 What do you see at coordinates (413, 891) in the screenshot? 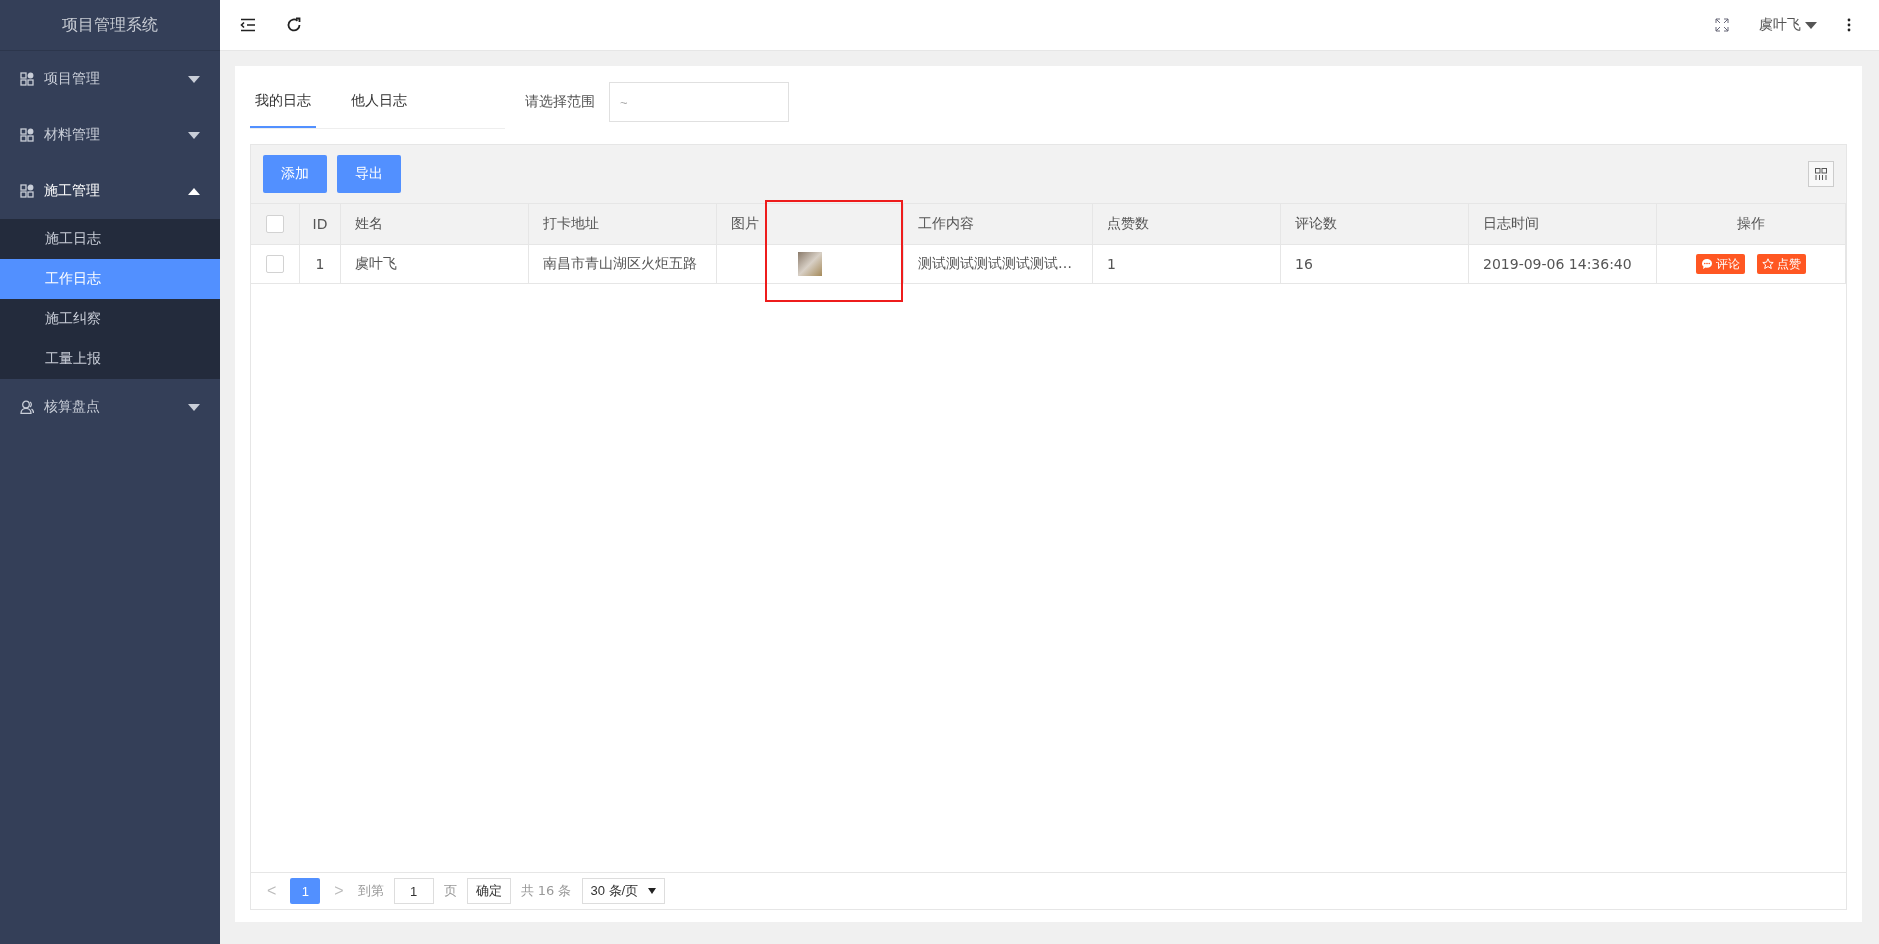
I see `page-input: 1` at bounding box center [413, 891].